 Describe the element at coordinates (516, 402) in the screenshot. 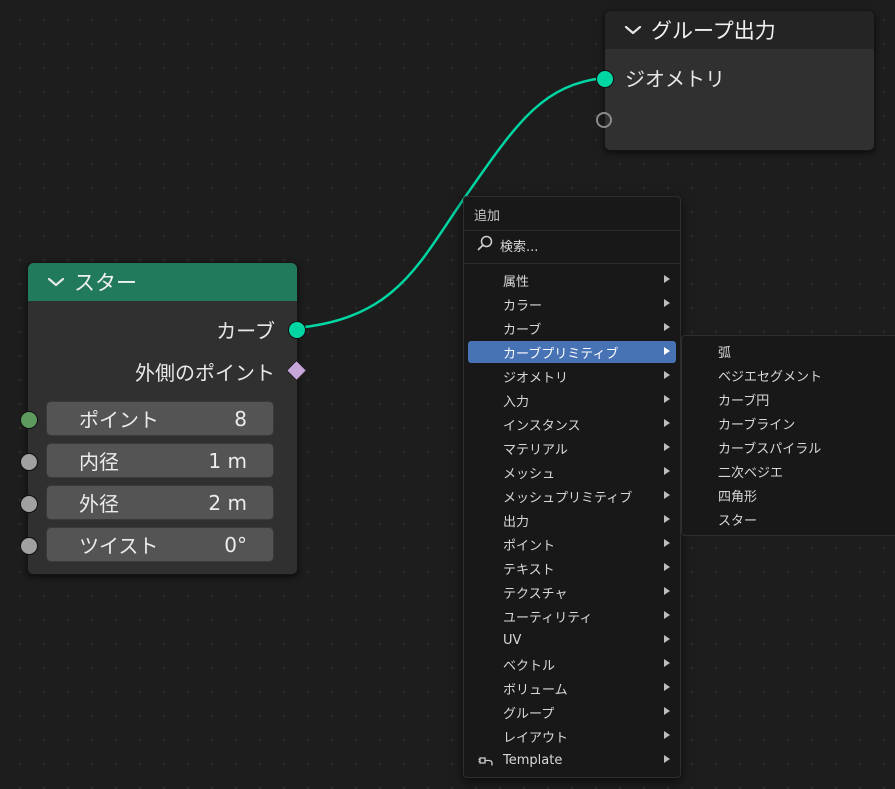

I see `menu-item-label: 入力` at that location.